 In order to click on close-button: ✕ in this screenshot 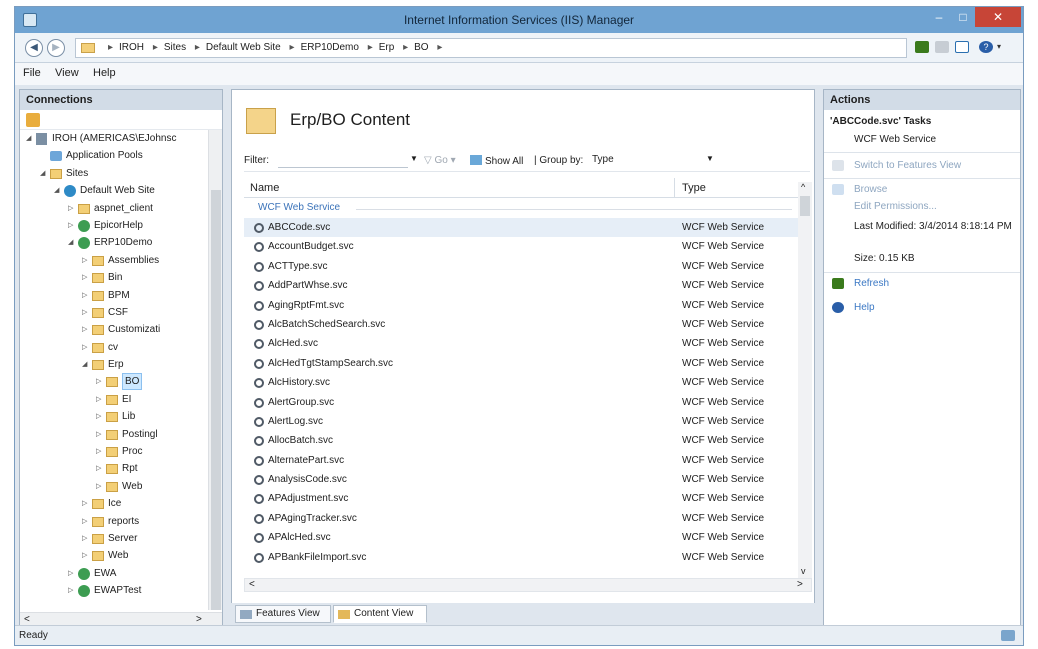, I will do `click(998, 17)`.